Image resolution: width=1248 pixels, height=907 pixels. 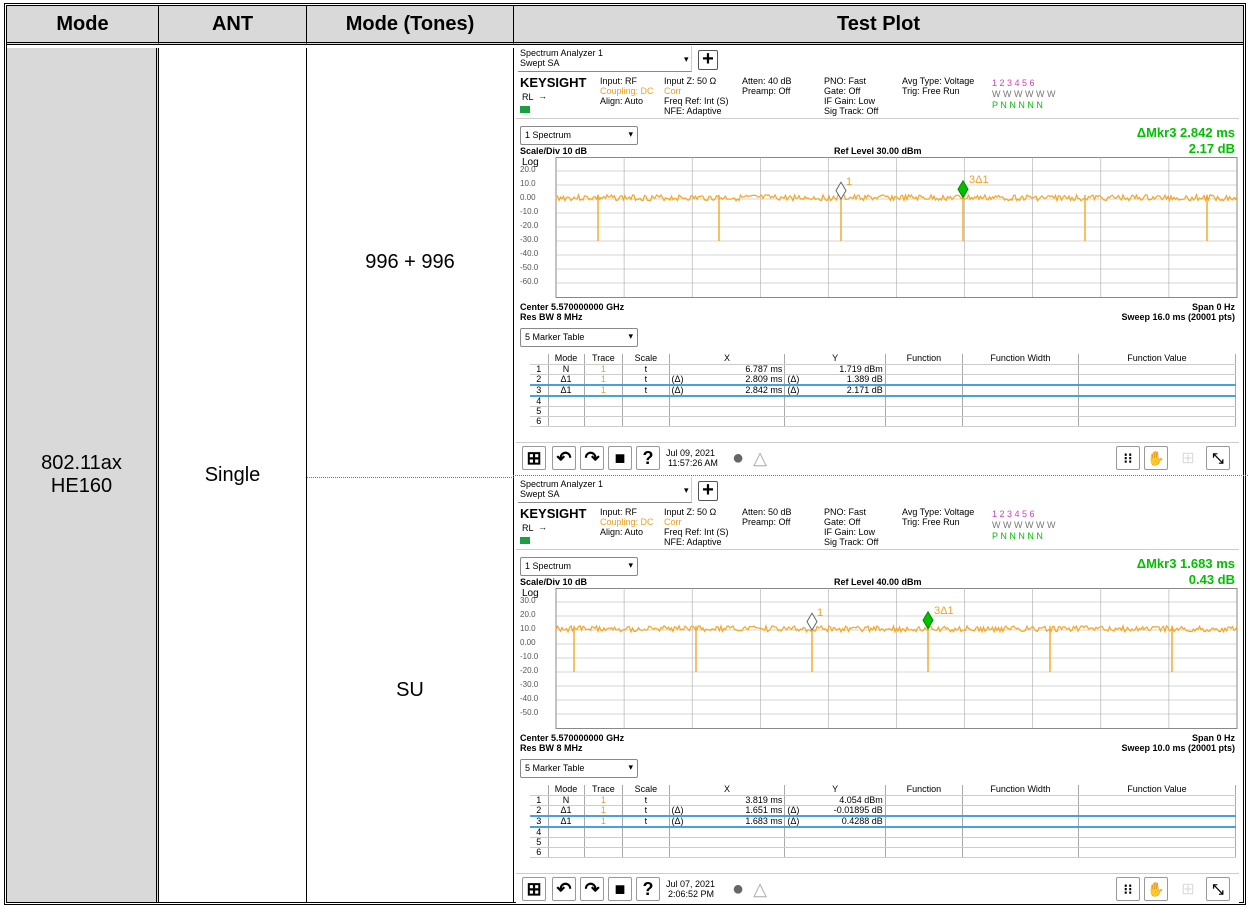 I want to click on marker-row: 2 Δ1 1 t (Δ) 1.651 ms (Δ) -0.01895 dB, so click(x=883, y=810).